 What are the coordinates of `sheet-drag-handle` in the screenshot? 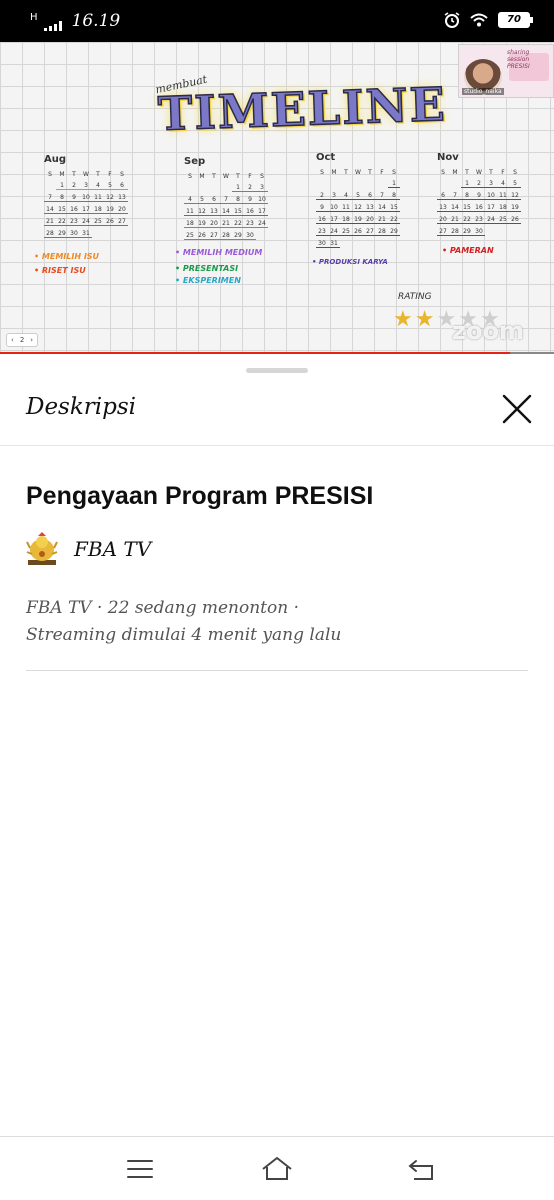 It's located at (277, 370).